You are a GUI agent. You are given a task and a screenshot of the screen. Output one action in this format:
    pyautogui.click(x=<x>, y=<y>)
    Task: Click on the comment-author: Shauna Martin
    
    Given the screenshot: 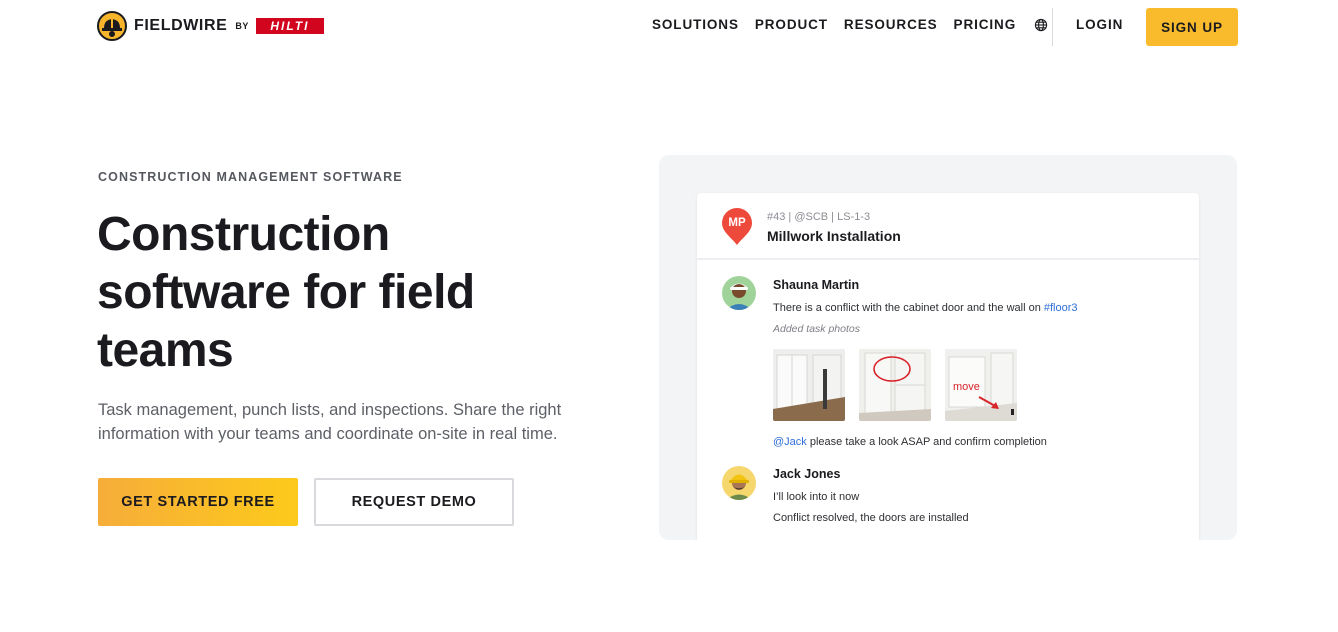 What is the action you would take?
    pyautogui.click(x=816, y=285)
    